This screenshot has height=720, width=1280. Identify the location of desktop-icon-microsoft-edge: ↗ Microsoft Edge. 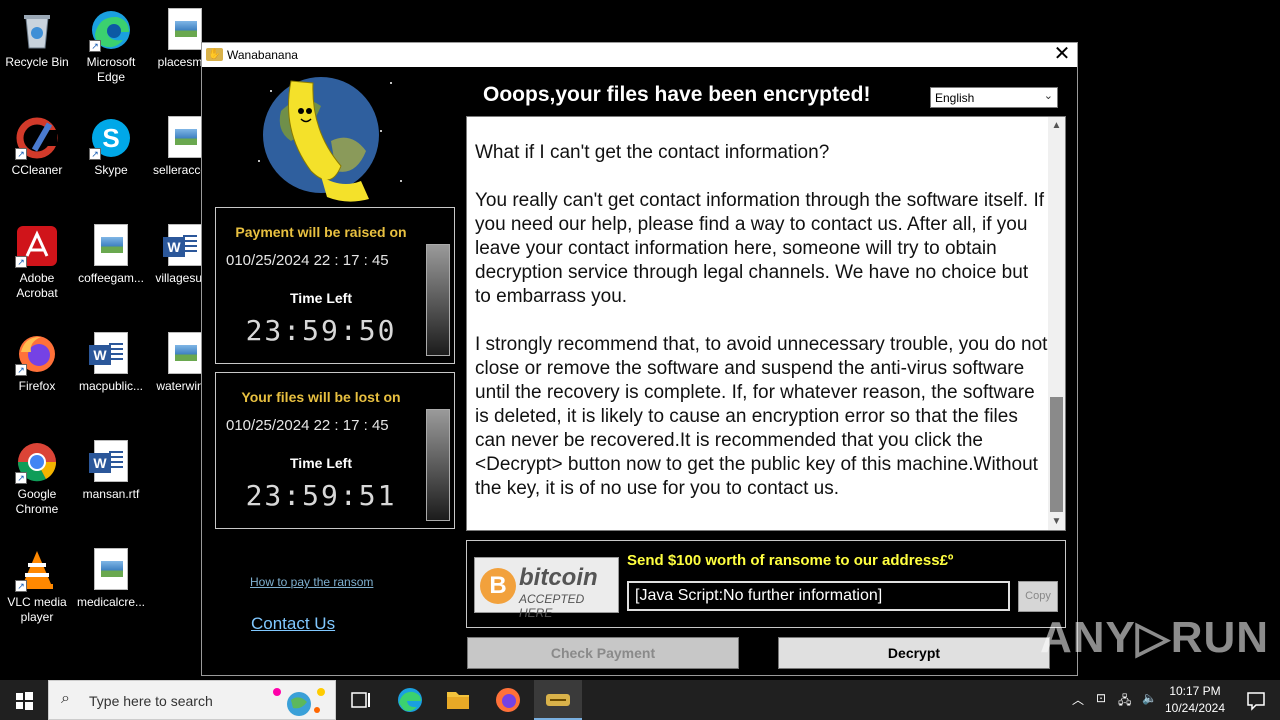
(111, 46).